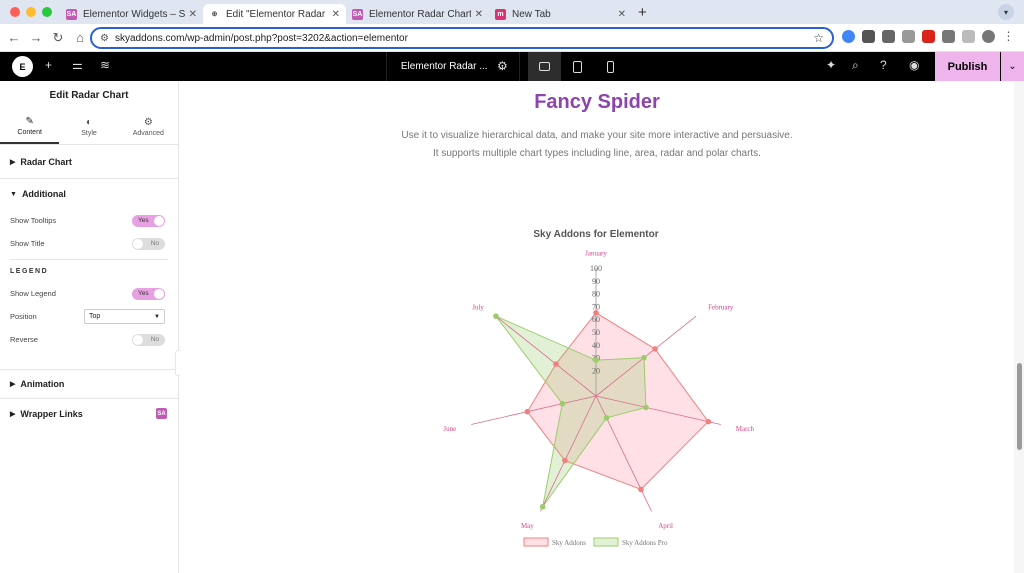 Image resolution: width=1024 pixels, height=573 pixels. What do you see at coordinates (596, 332) in the screenshot?
I see `tick-label-50: 50` at bounding box center [596, 332].